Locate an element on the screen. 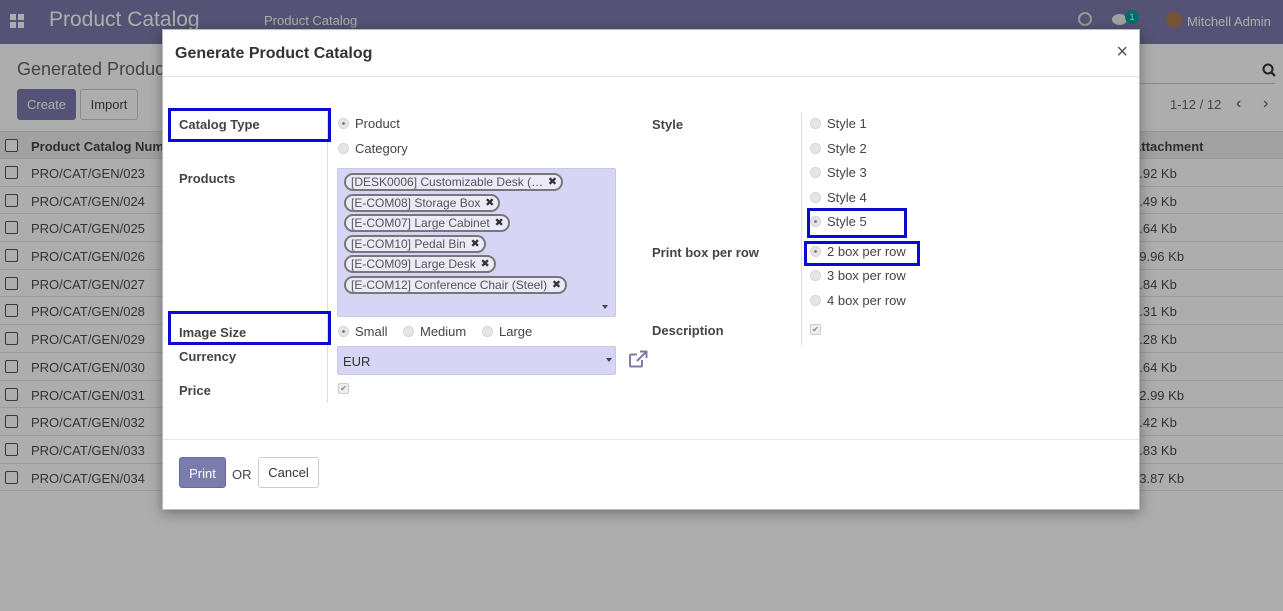  radio-box-3: 3 box per row is located at coordinates (858, 275).